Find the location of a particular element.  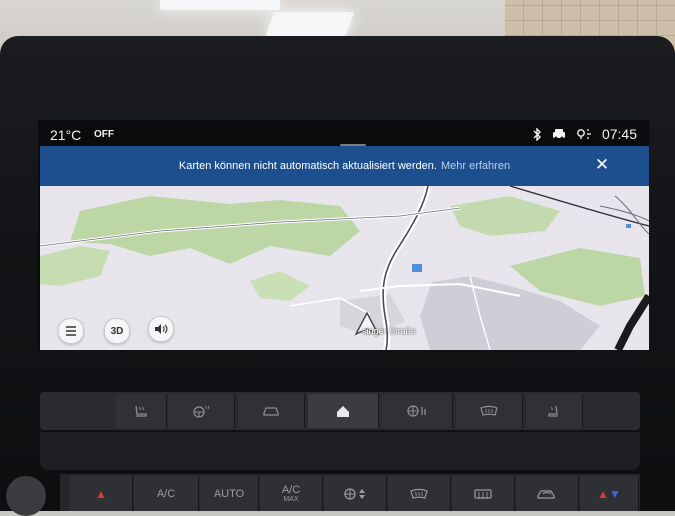

ac-max-sublabel: MAX is located at coordinates (291, 499).